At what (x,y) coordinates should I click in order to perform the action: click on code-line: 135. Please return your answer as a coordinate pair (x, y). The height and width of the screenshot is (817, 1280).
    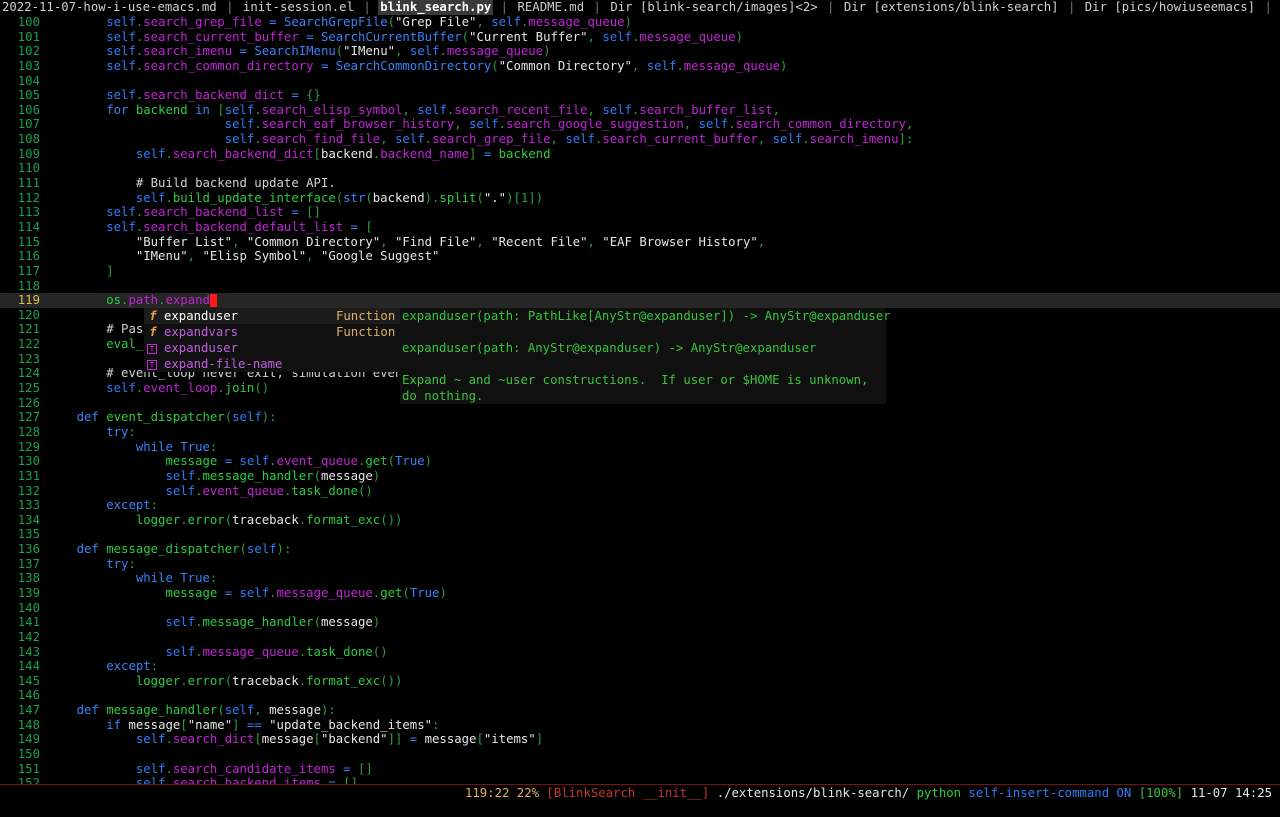
    Looking at the image, I should click on (640, 534).